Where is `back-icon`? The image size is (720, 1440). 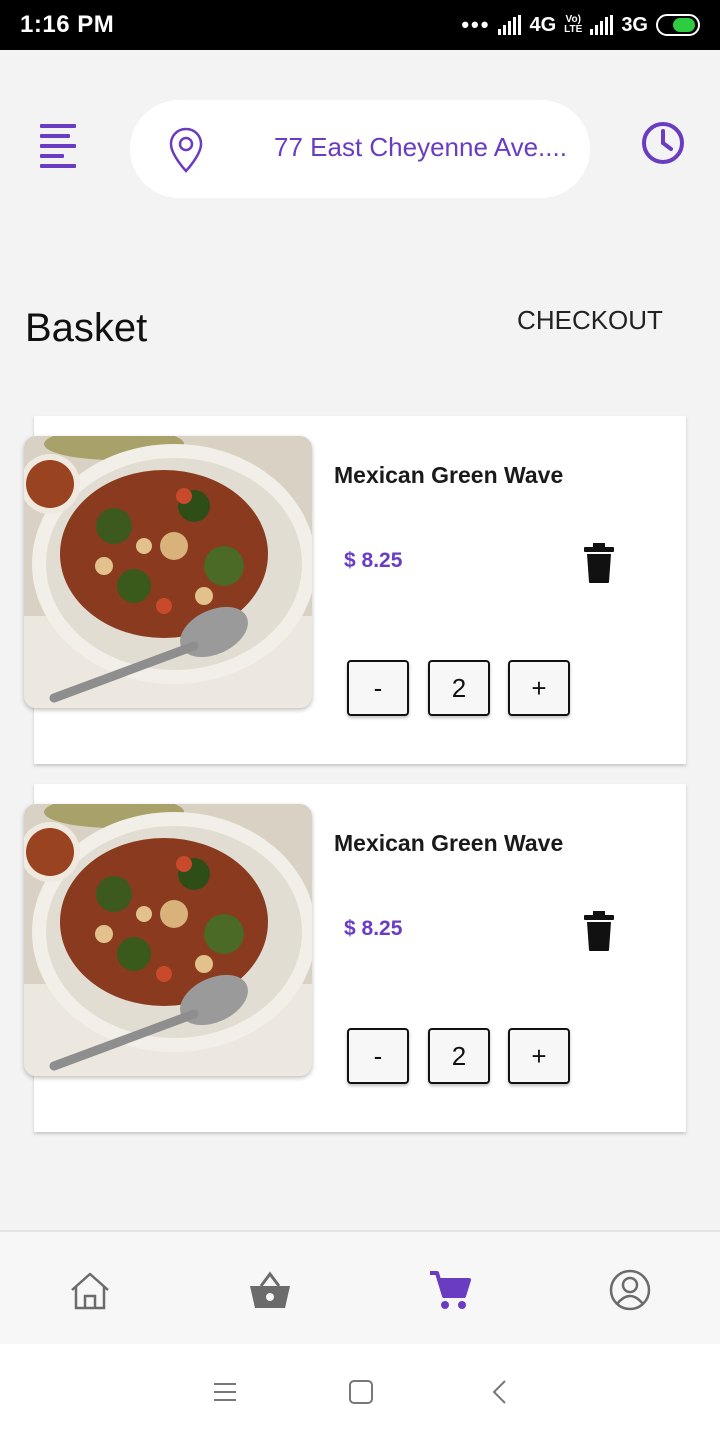
back-icon is located at coordinates (500, 1392).